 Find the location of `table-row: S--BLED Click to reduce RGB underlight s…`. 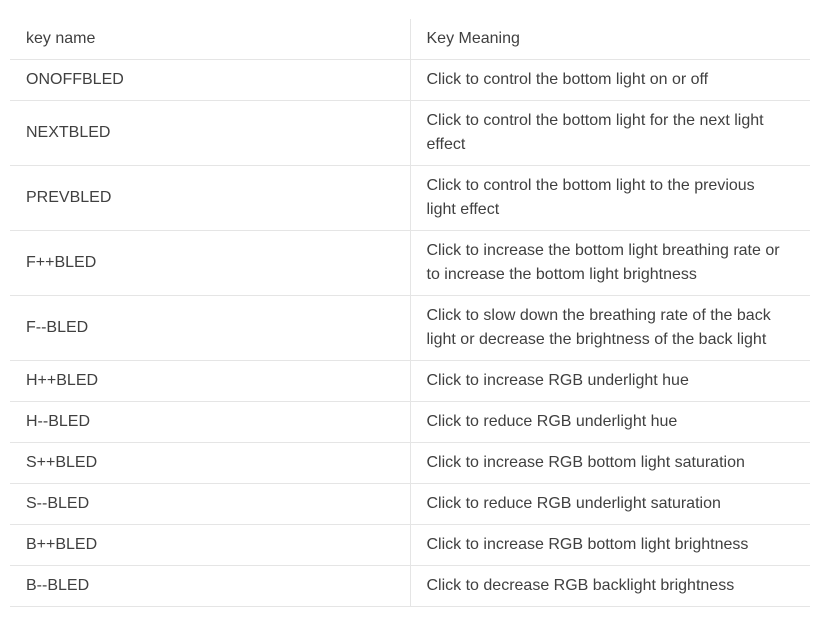

table-row: S--BLED Click to reduce RGB underlight s… is located at coordinates (410, 504).